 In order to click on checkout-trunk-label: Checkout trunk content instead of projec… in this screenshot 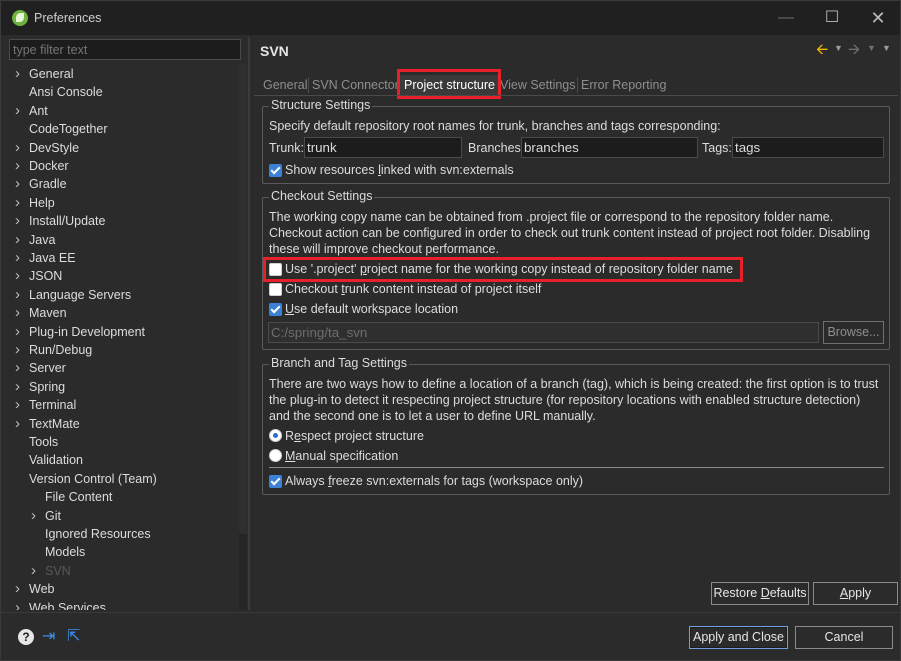, I will do `click(413, 289)`.